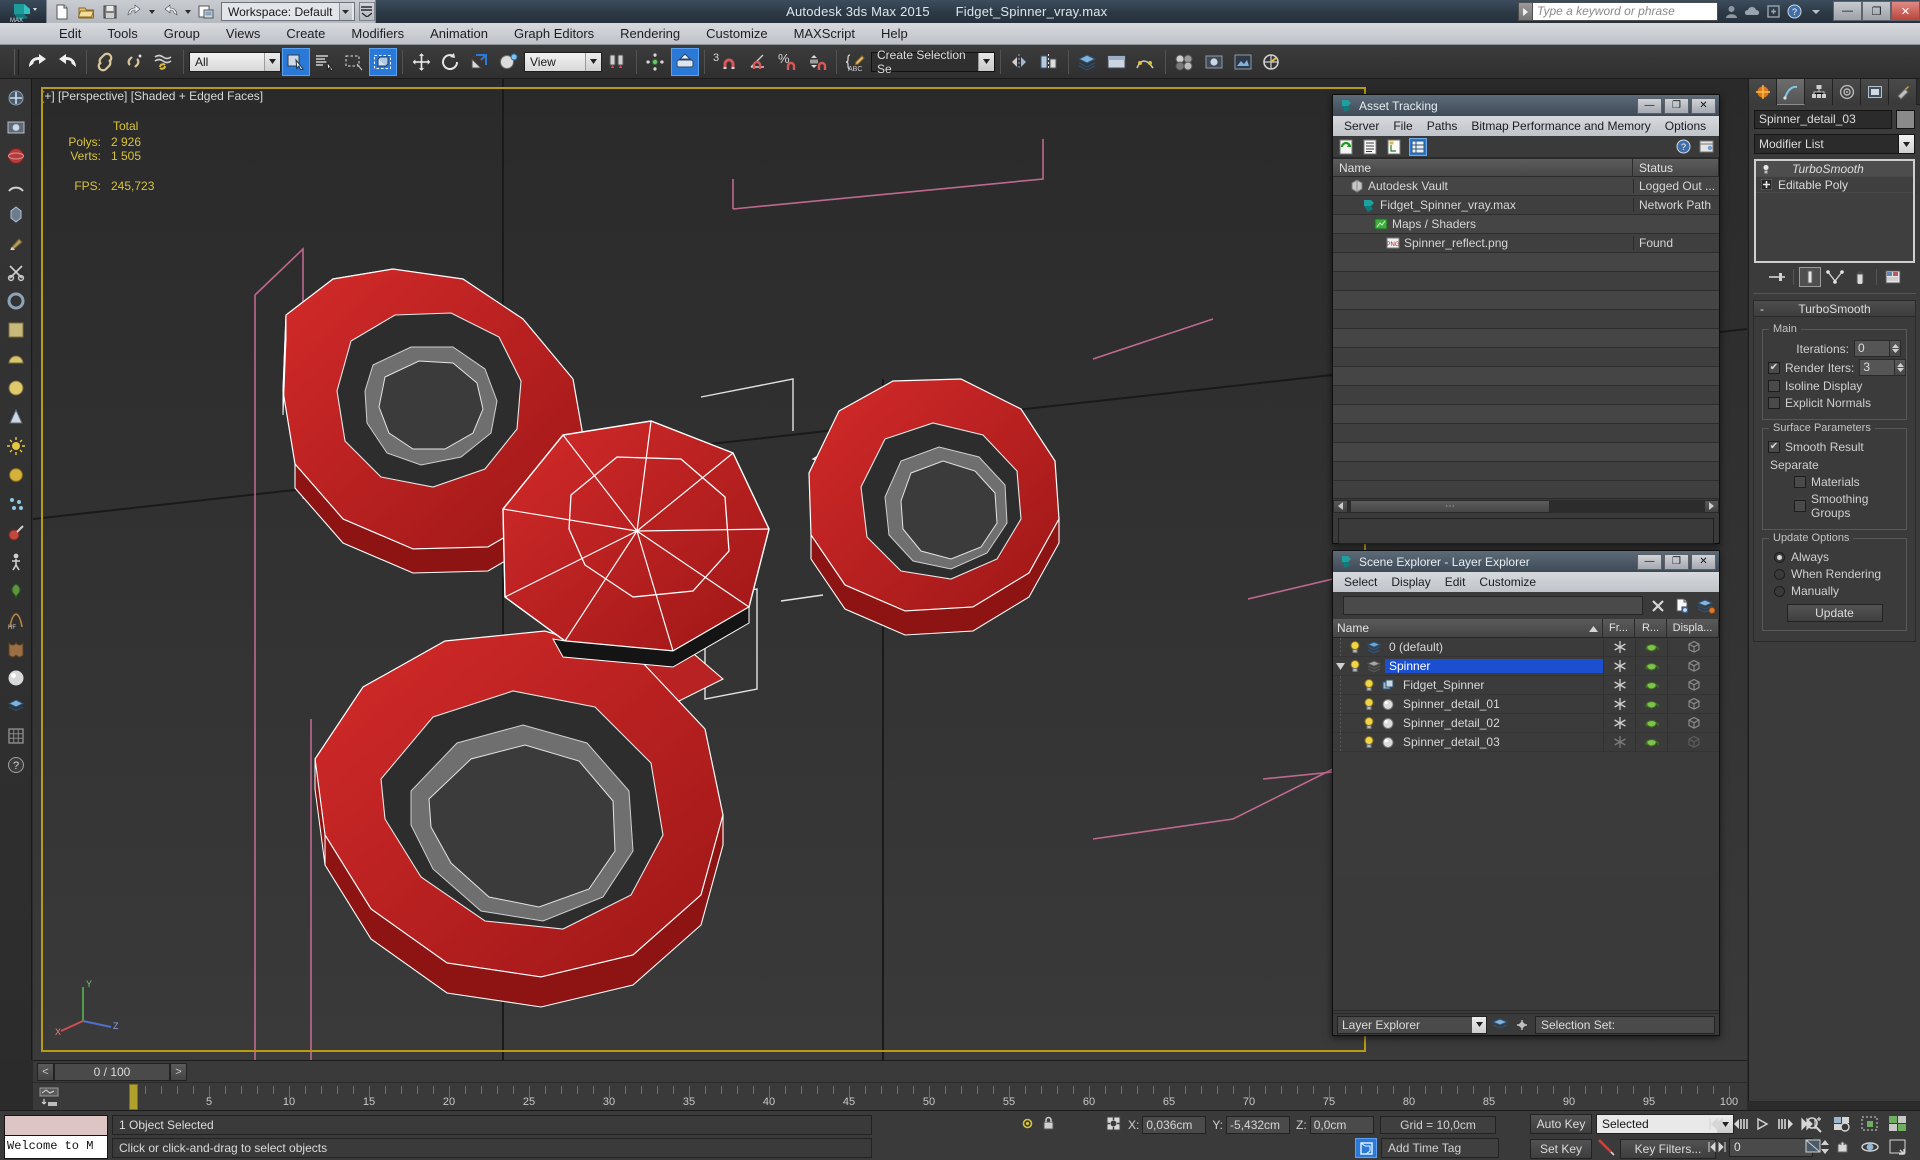  Describe the element at coordinates (38, 62) in the screenshot. I see `undo-scene-icon` at that location.